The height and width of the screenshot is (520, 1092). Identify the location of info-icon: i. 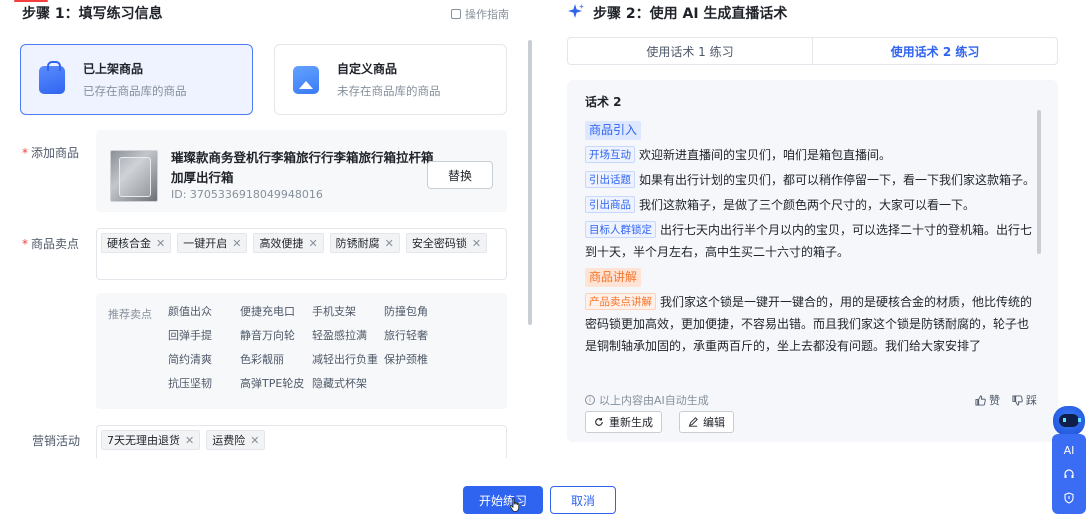
(590, 400).